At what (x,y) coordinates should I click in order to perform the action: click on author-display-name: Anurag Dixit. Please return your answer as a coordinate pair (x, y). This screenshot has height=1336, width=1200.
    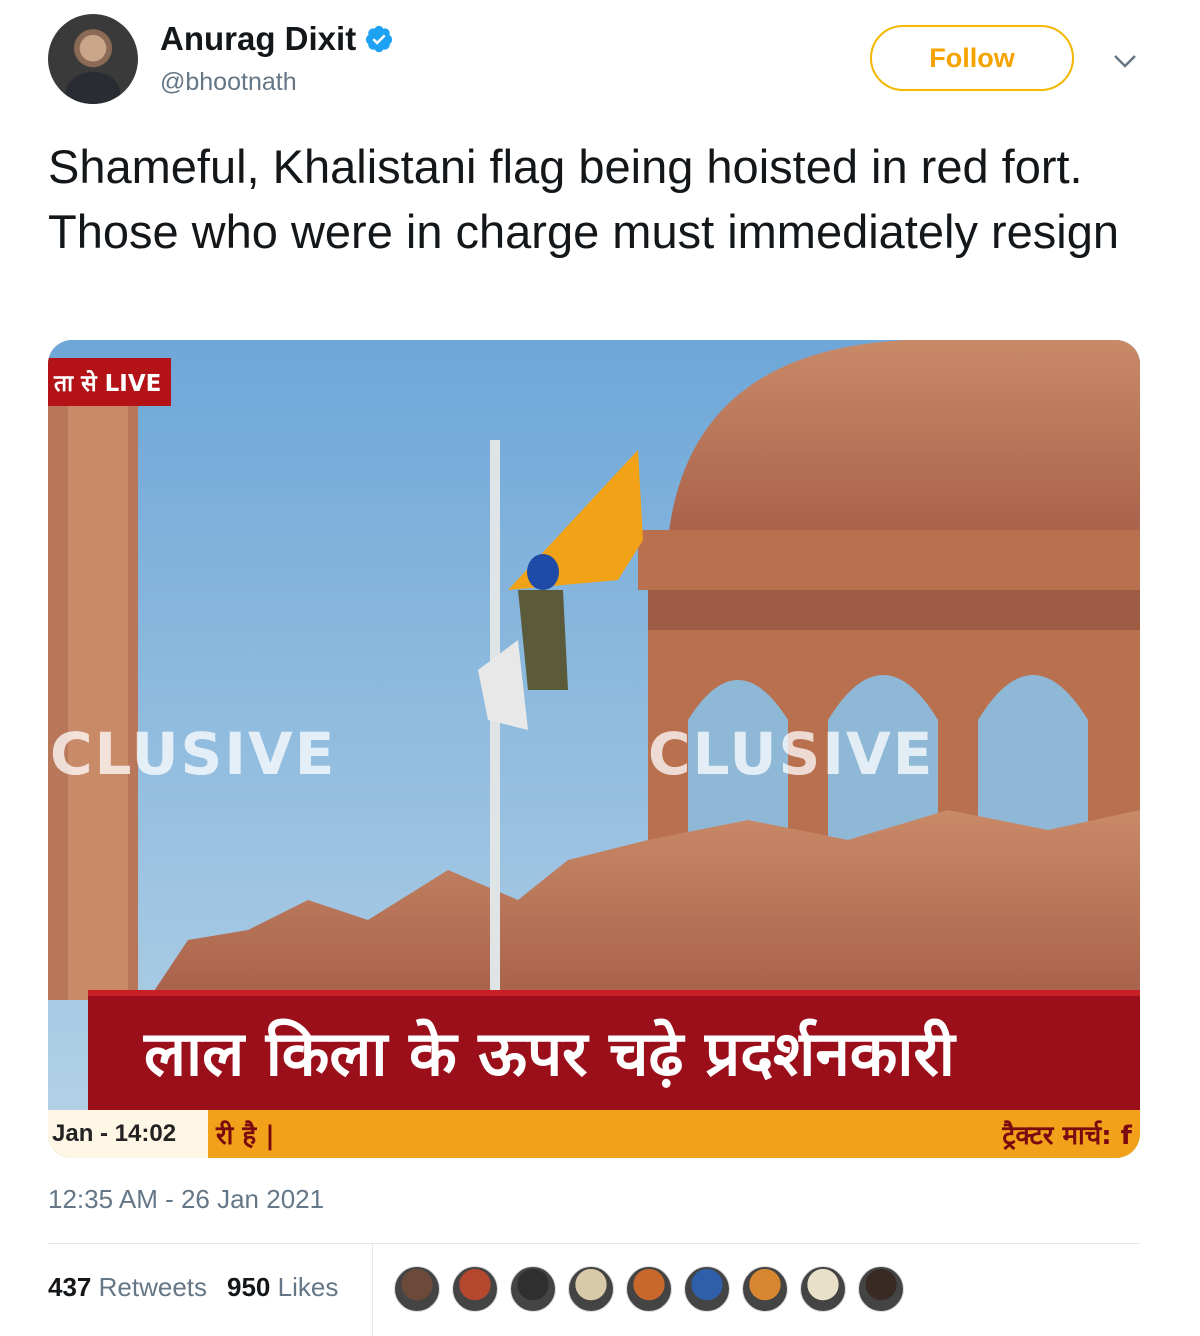
    Looking at the image, I should click on (277, 39).